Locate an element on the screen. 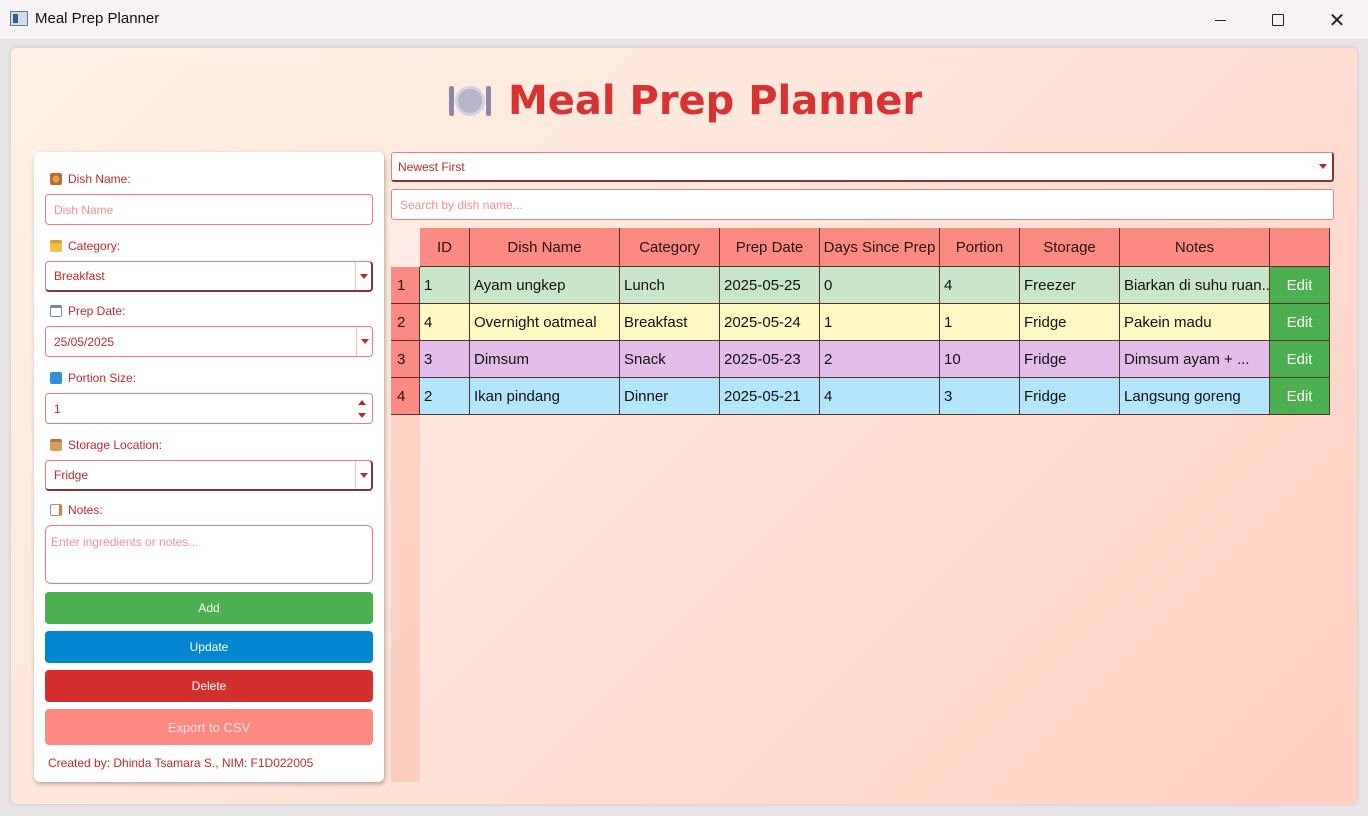  memo-icon is located at coordinates (56, 510).